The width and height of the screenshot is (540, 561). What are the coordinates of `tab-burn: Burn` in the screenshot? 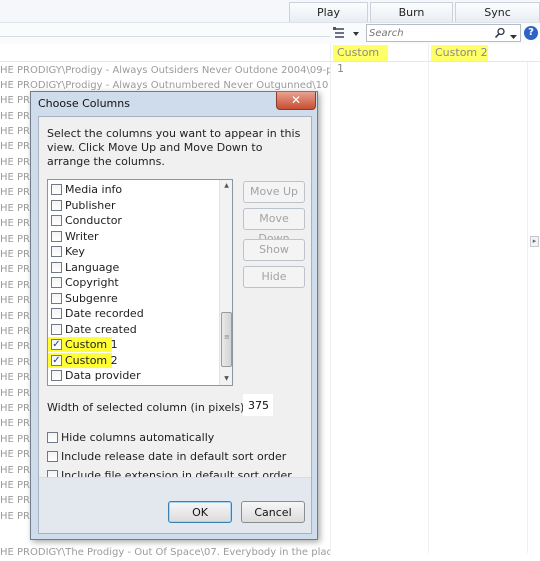 It's located at (411, 12).